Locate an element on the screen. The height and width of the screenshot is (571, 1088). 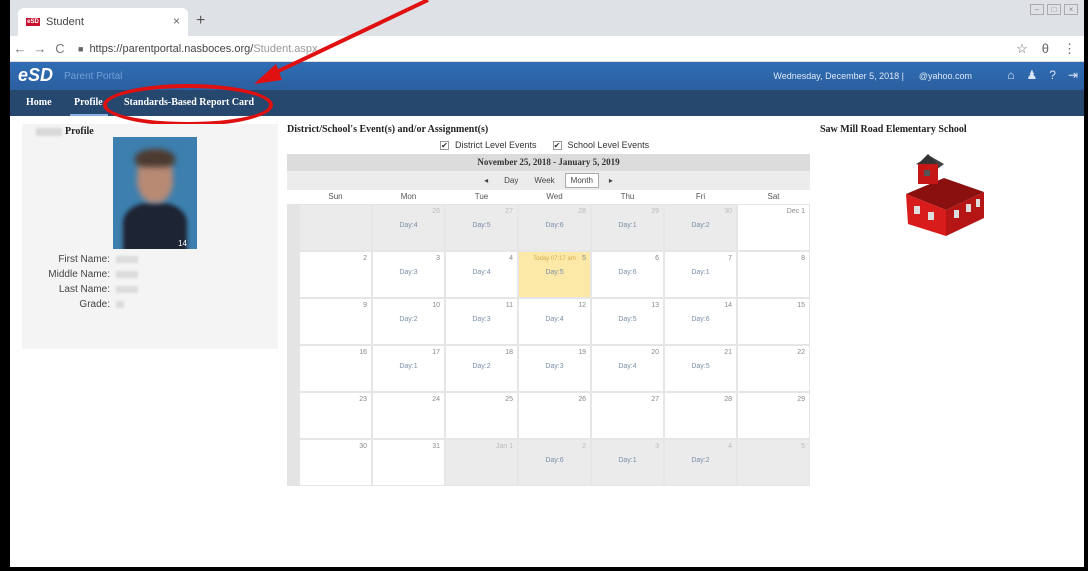
calendar-day: 20 Day:4 is located at coordinates (627, 368).